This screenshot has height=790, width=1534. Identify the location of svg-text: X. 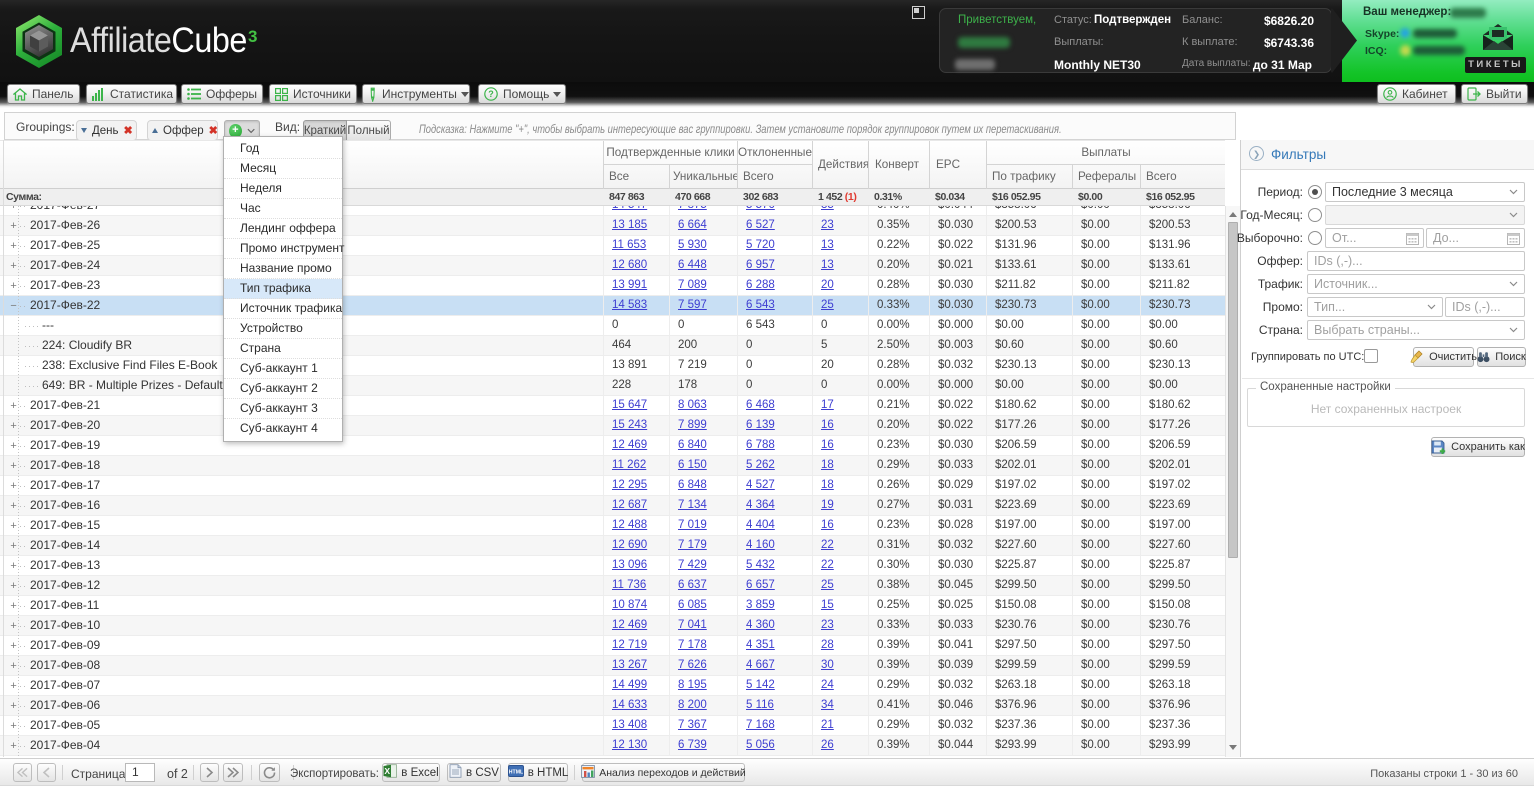
(388, 771).